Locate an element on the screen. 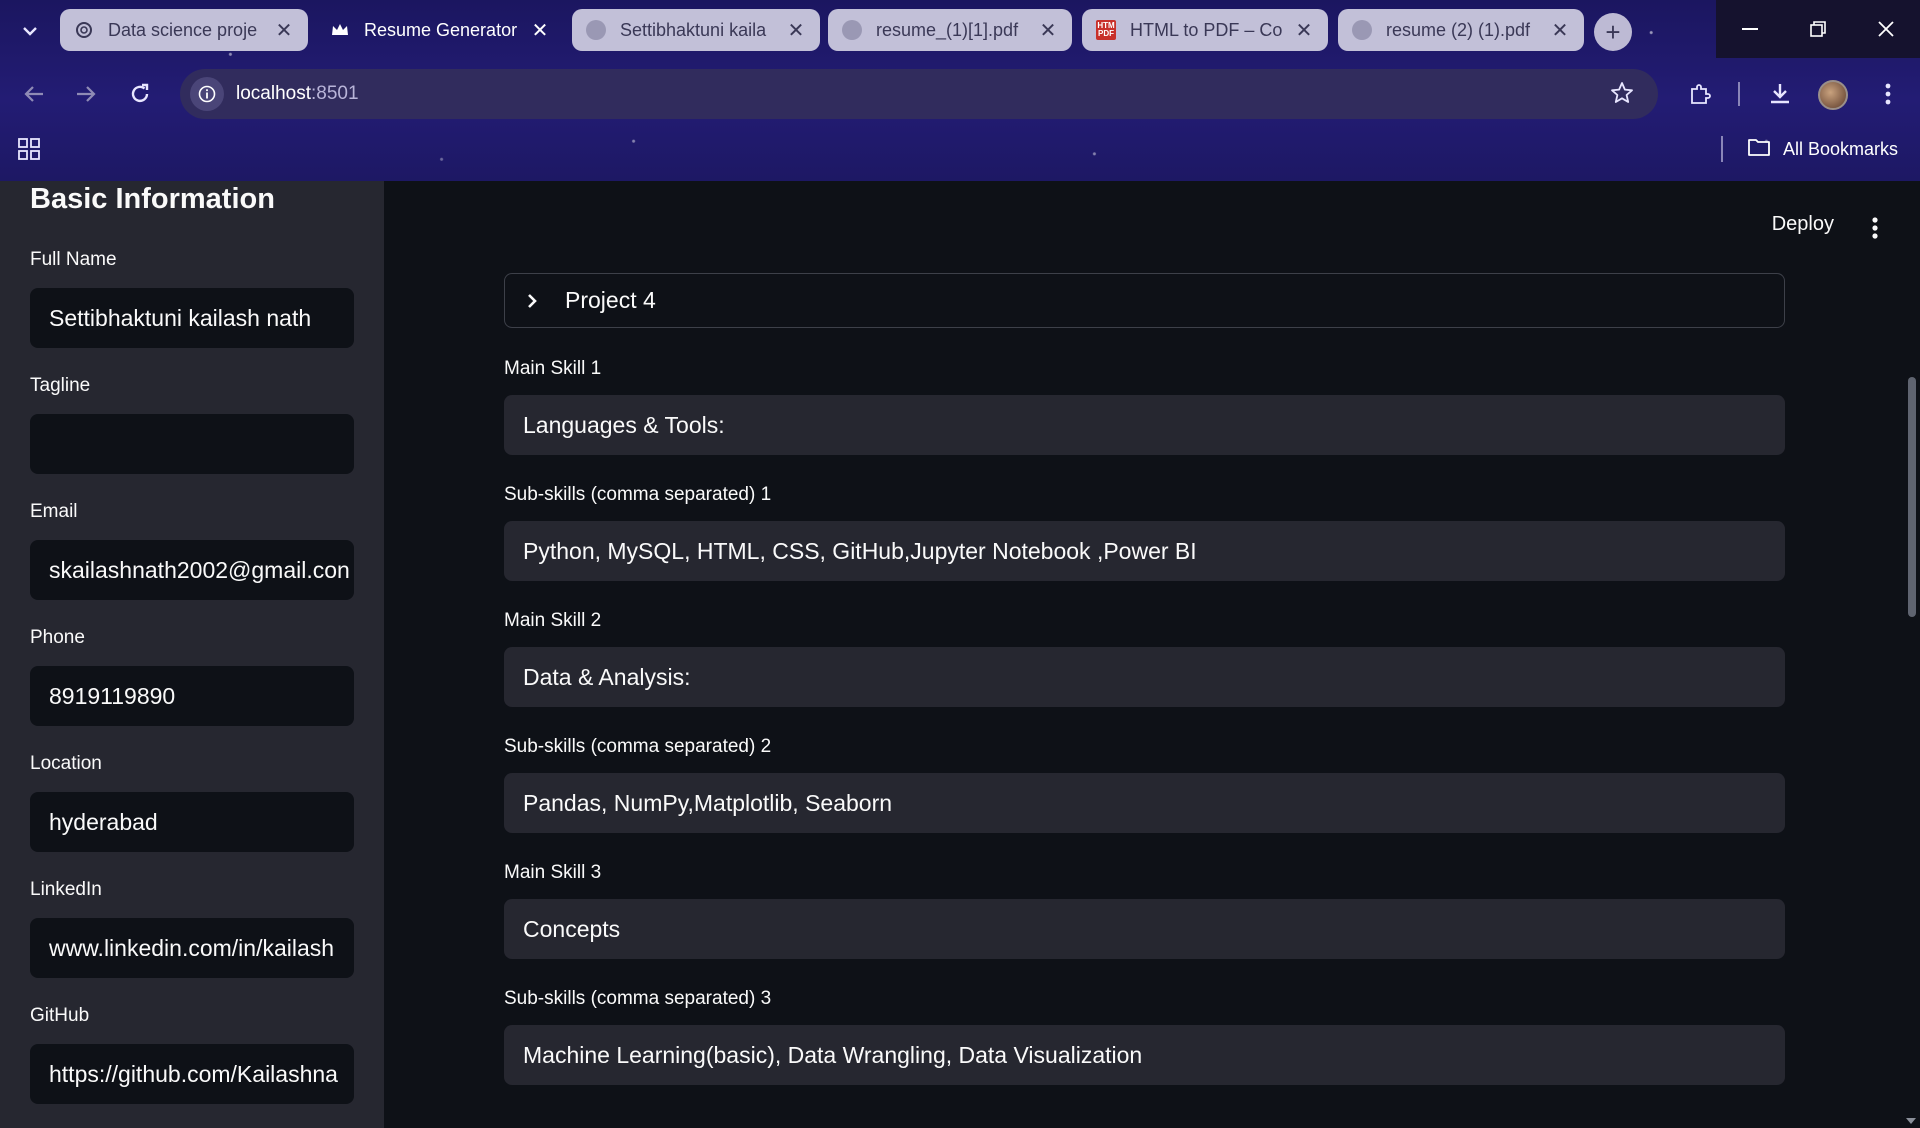  extensions-puzzle-icon is located at coordinates (1700, 94).